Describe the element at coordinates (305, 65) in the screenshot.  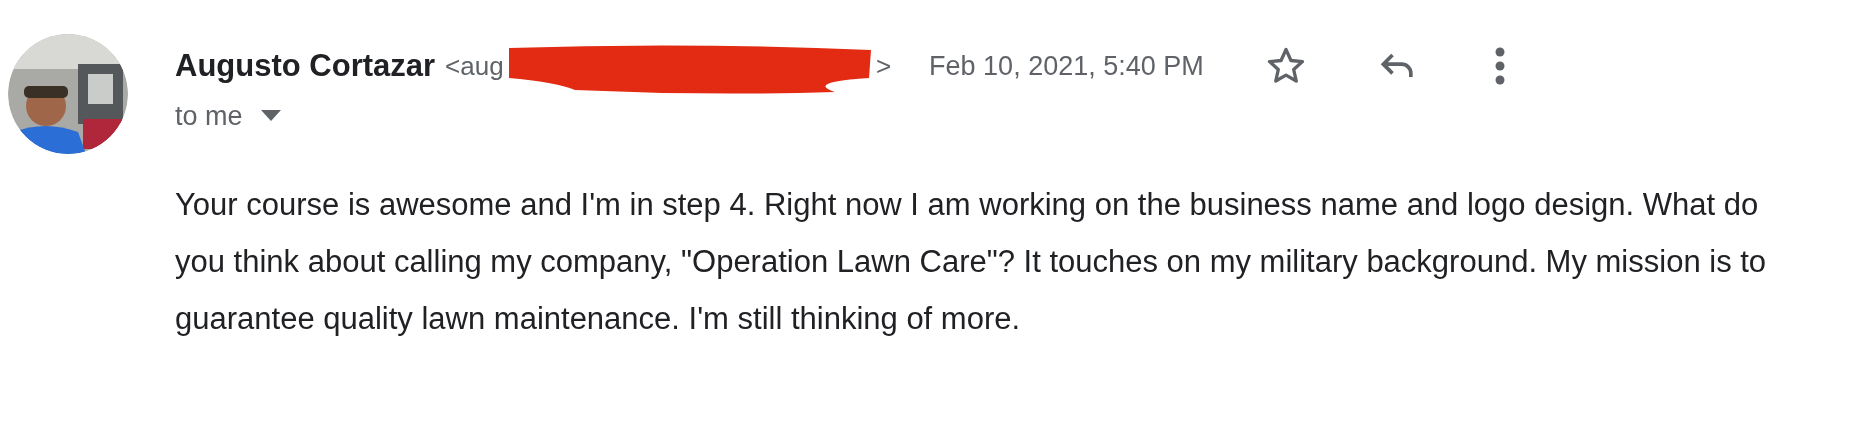
I see `sender-name: Augusto Cortazar` at that location.